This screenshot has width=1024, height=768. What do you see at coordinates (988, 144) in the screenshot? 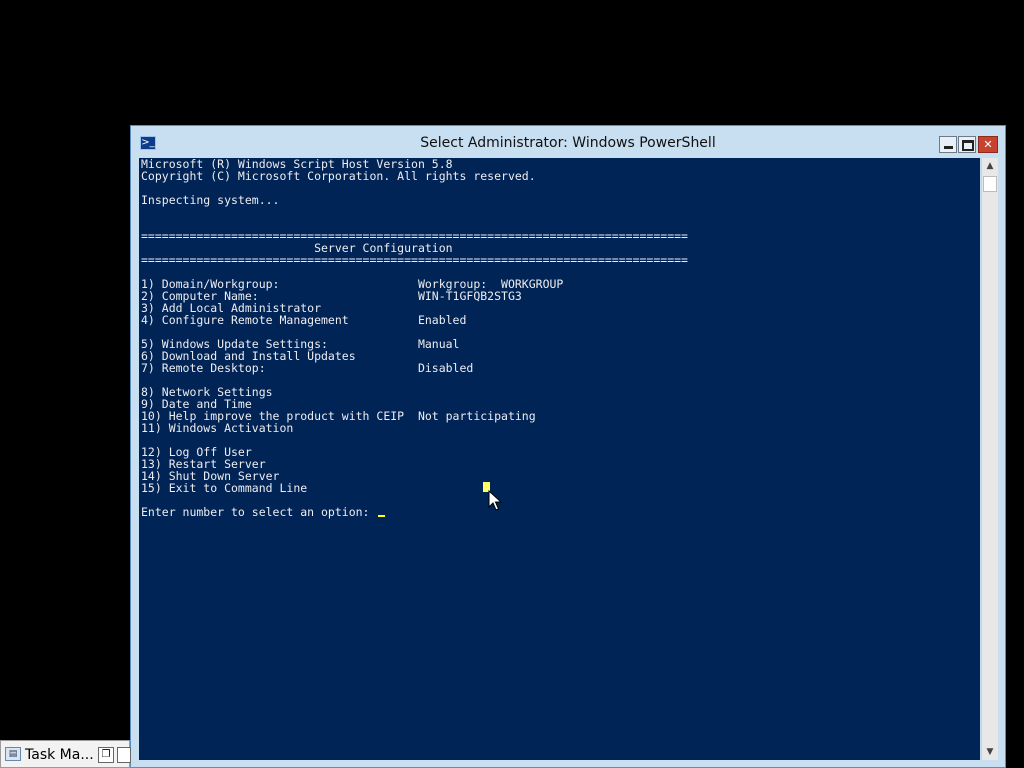
I see `close-button` at bounding box center [988, 144].